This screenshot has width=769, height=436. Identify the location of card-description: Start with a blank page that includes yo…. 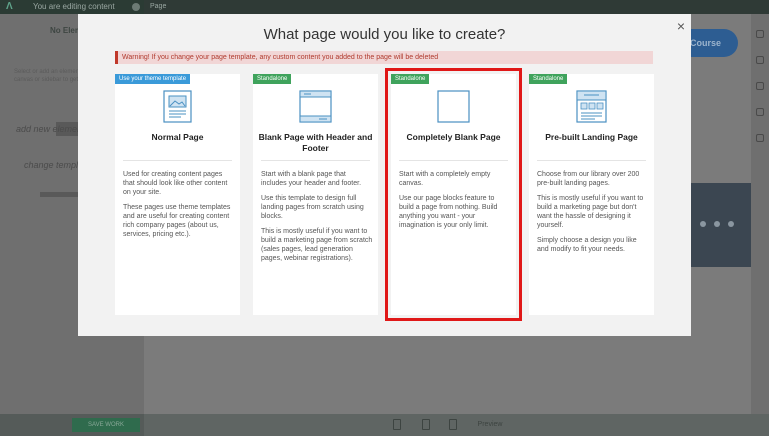
(317, 219).